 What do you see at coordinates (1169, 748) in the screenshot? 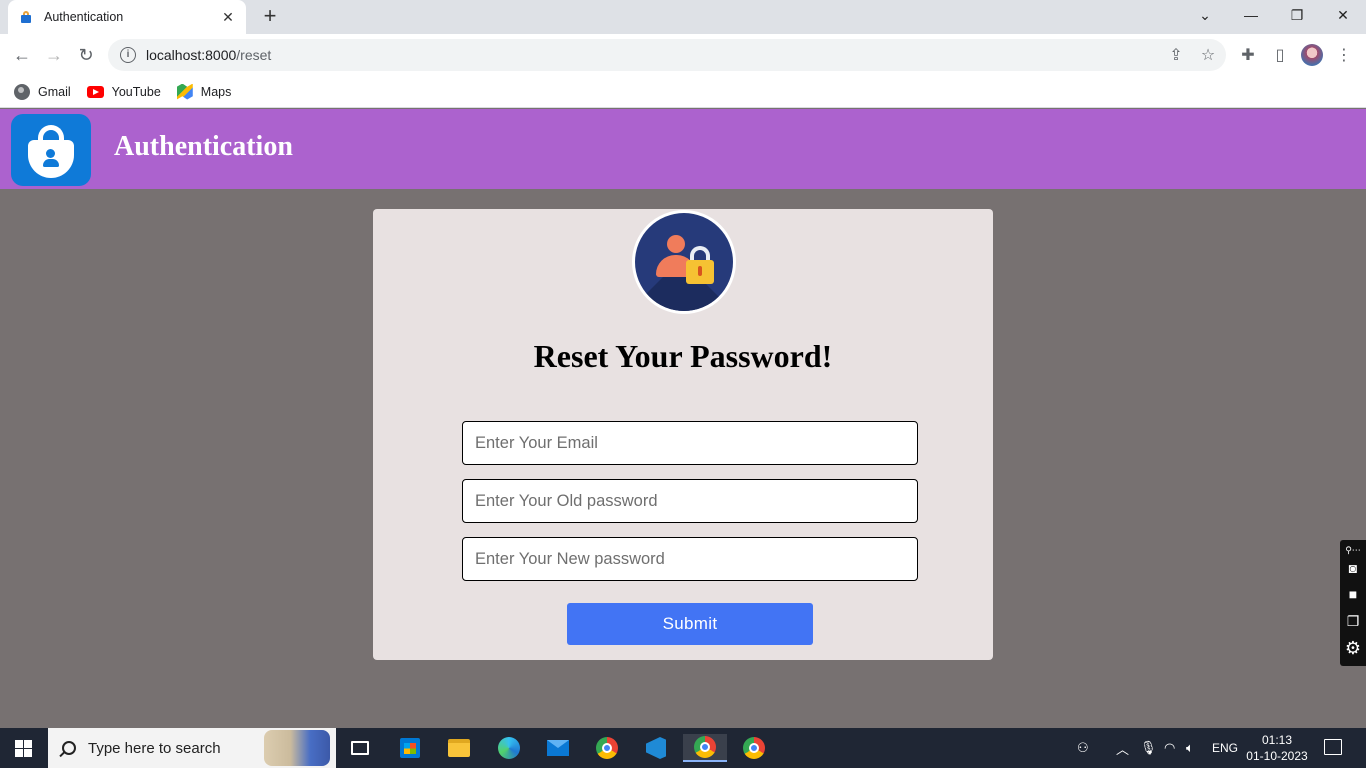
I see `wifi-icon: ◠` at bounding box center [1169, 748].